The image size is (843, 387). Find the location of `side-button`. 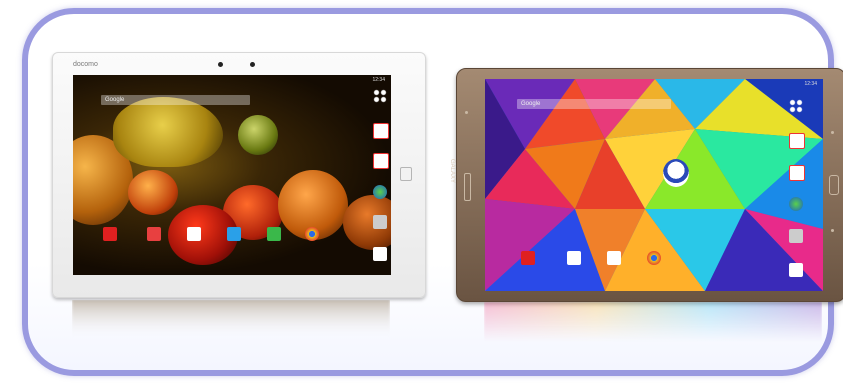

side-button is located at coordinates (467, 187).